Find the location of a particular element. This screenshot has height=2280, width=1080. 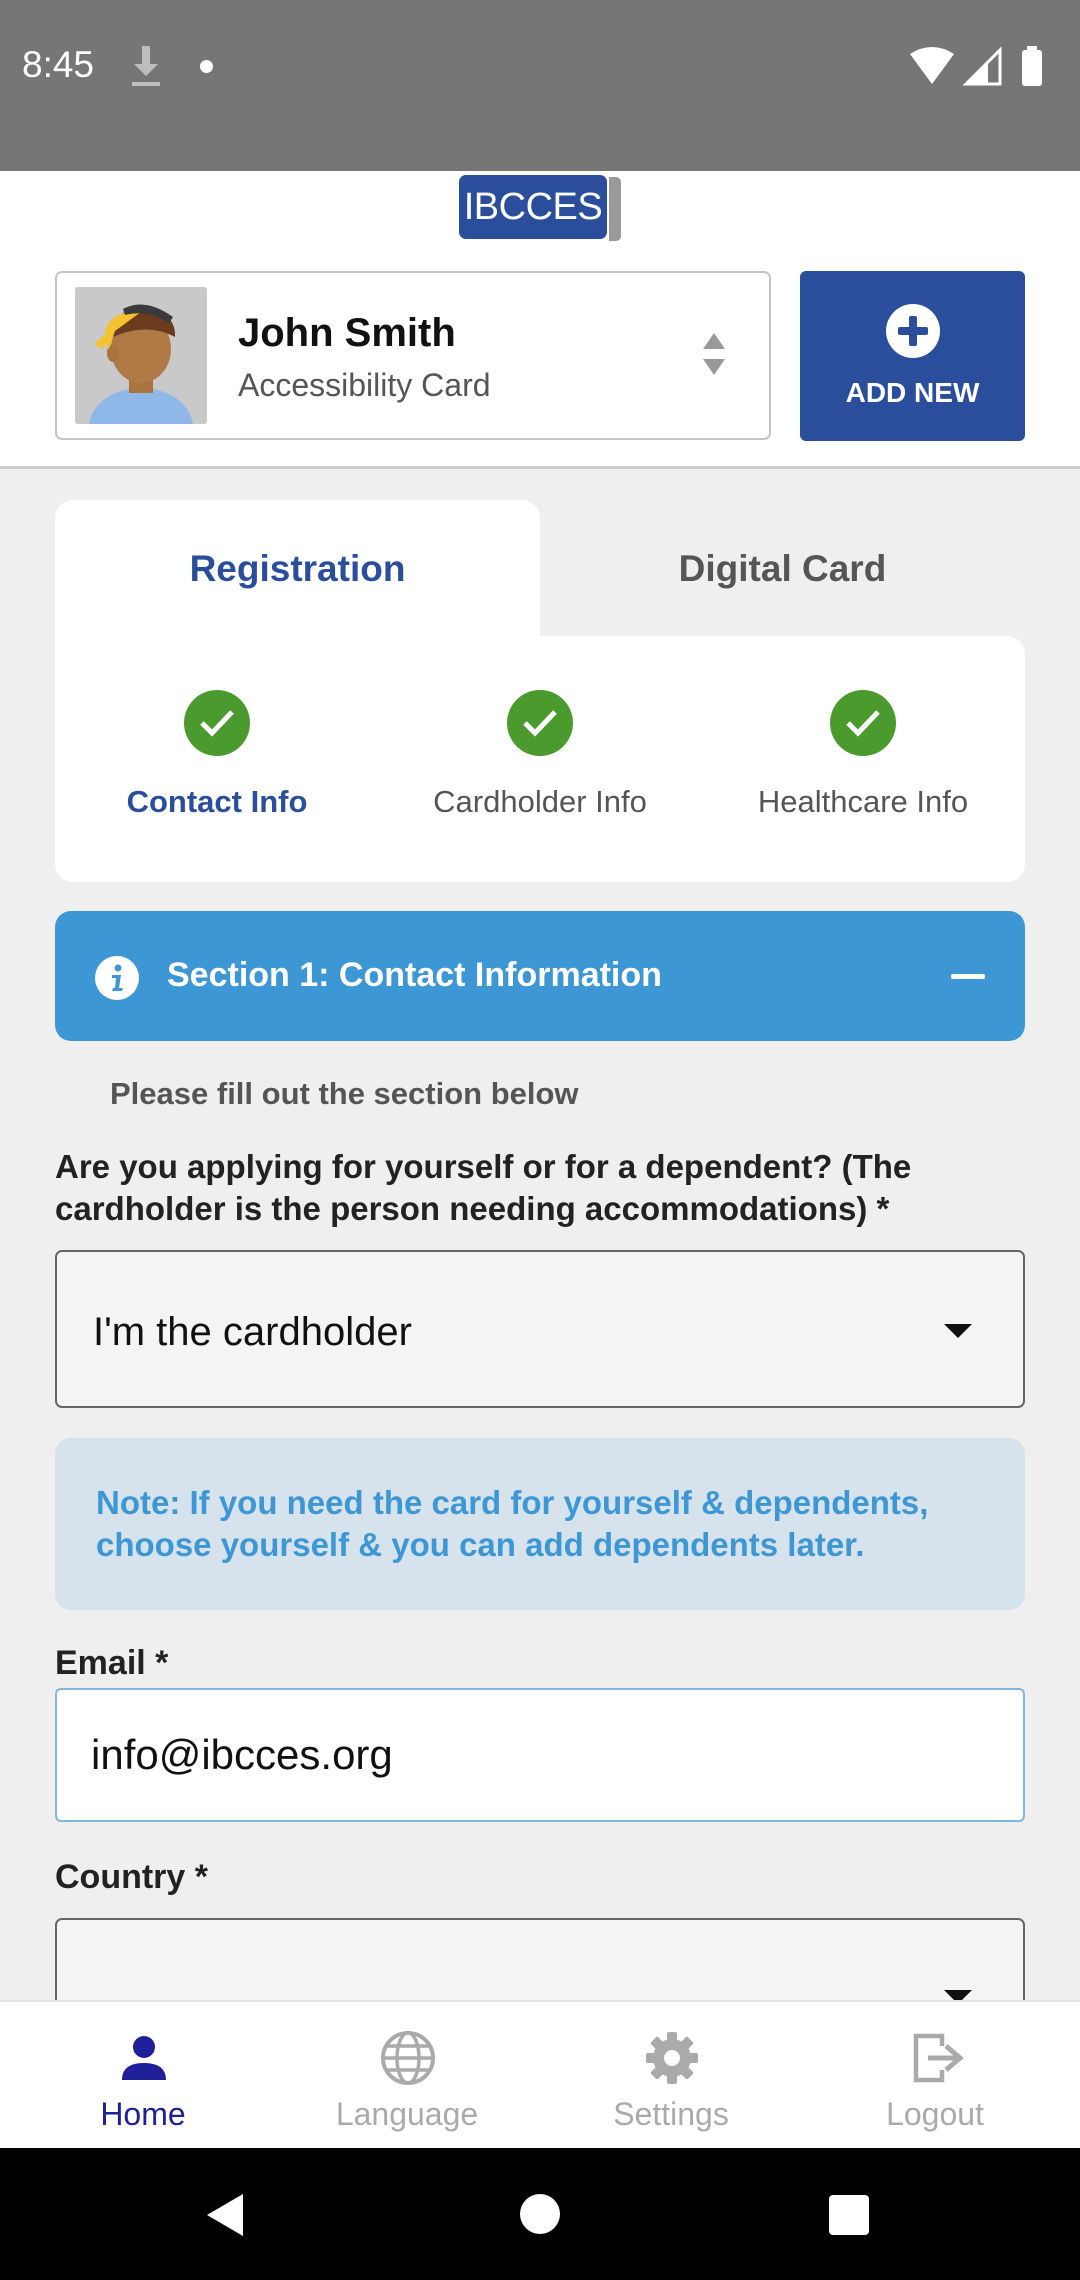

step-label: Contact Info is located at coordinates (217, 801).